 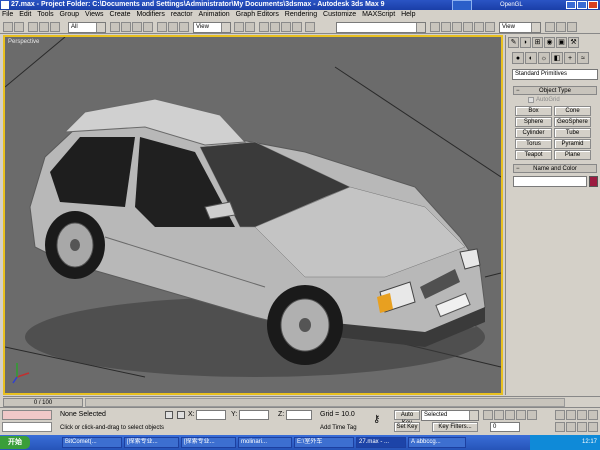 I want to click on play-icon, so click(x=510, y=415).